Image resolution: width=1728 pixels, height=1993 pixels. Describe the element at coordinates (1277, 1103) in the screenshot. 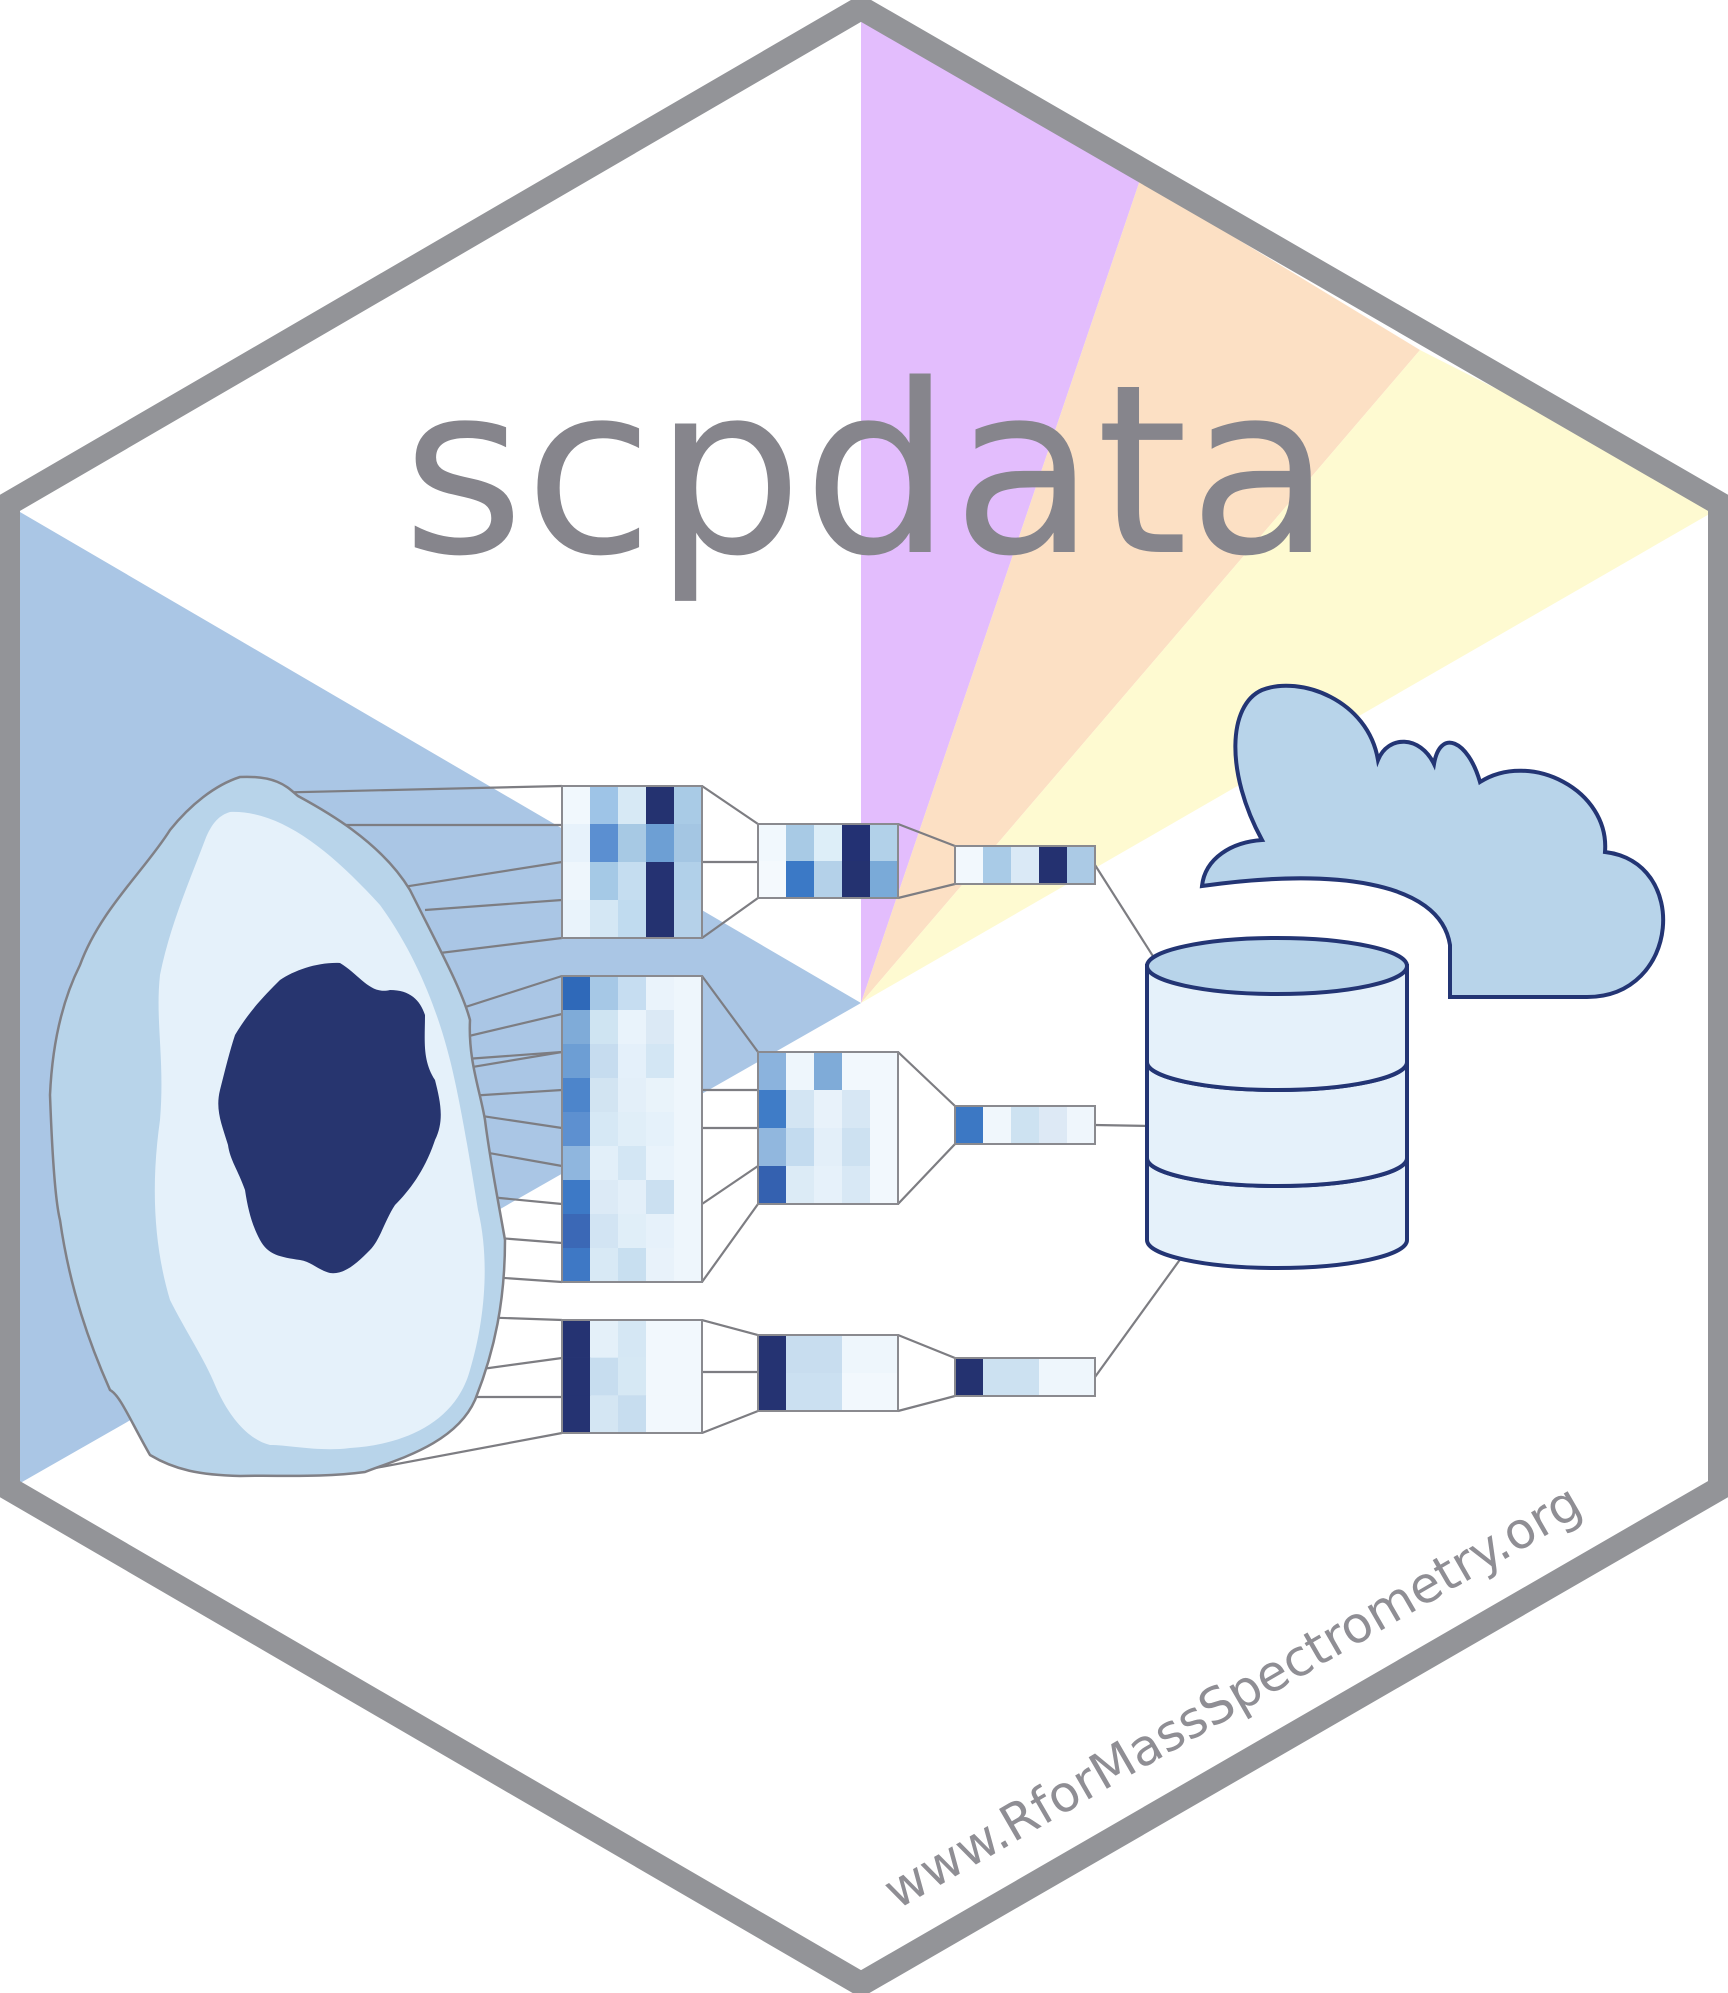

I see `database-icon` at that location.